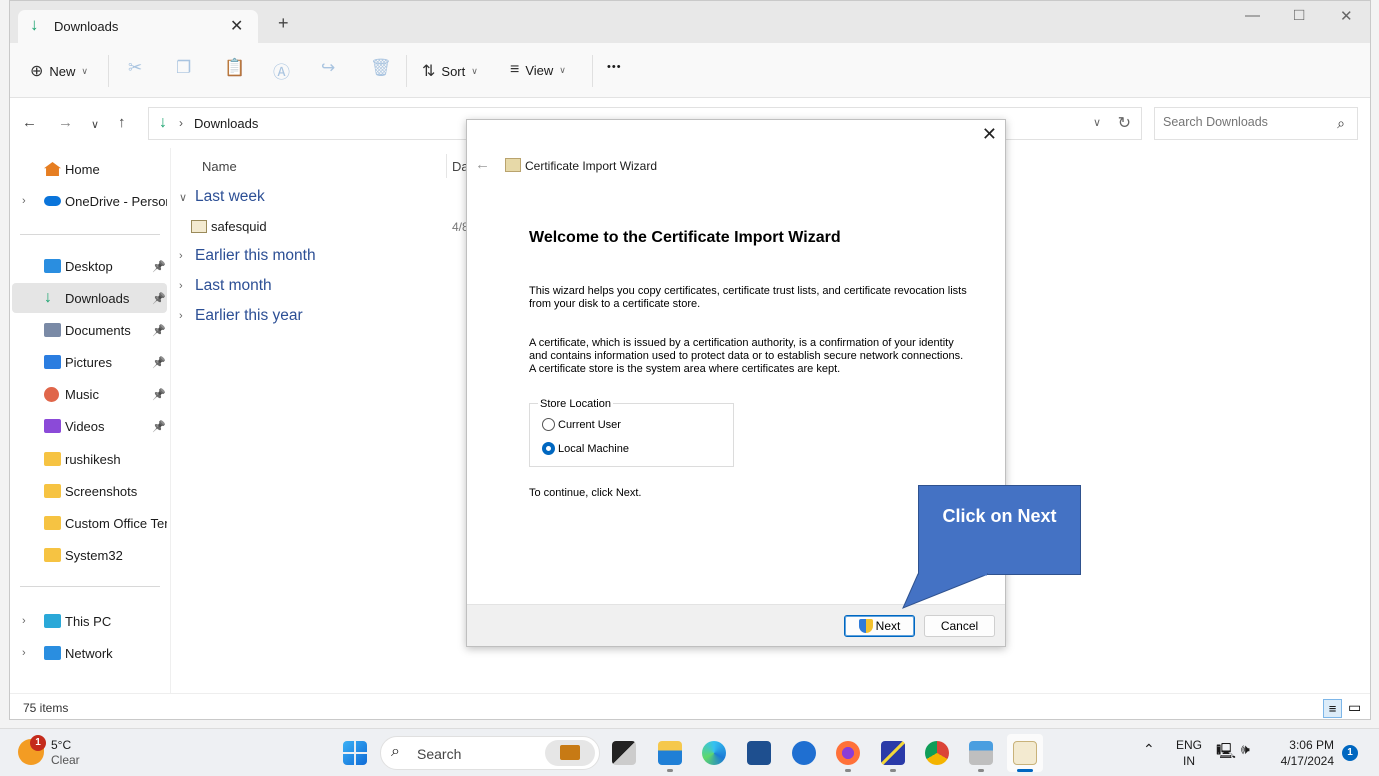 Image resolution: width=1379 pixels, height=776 pixels. I want to click on divider, so click(406, 71).